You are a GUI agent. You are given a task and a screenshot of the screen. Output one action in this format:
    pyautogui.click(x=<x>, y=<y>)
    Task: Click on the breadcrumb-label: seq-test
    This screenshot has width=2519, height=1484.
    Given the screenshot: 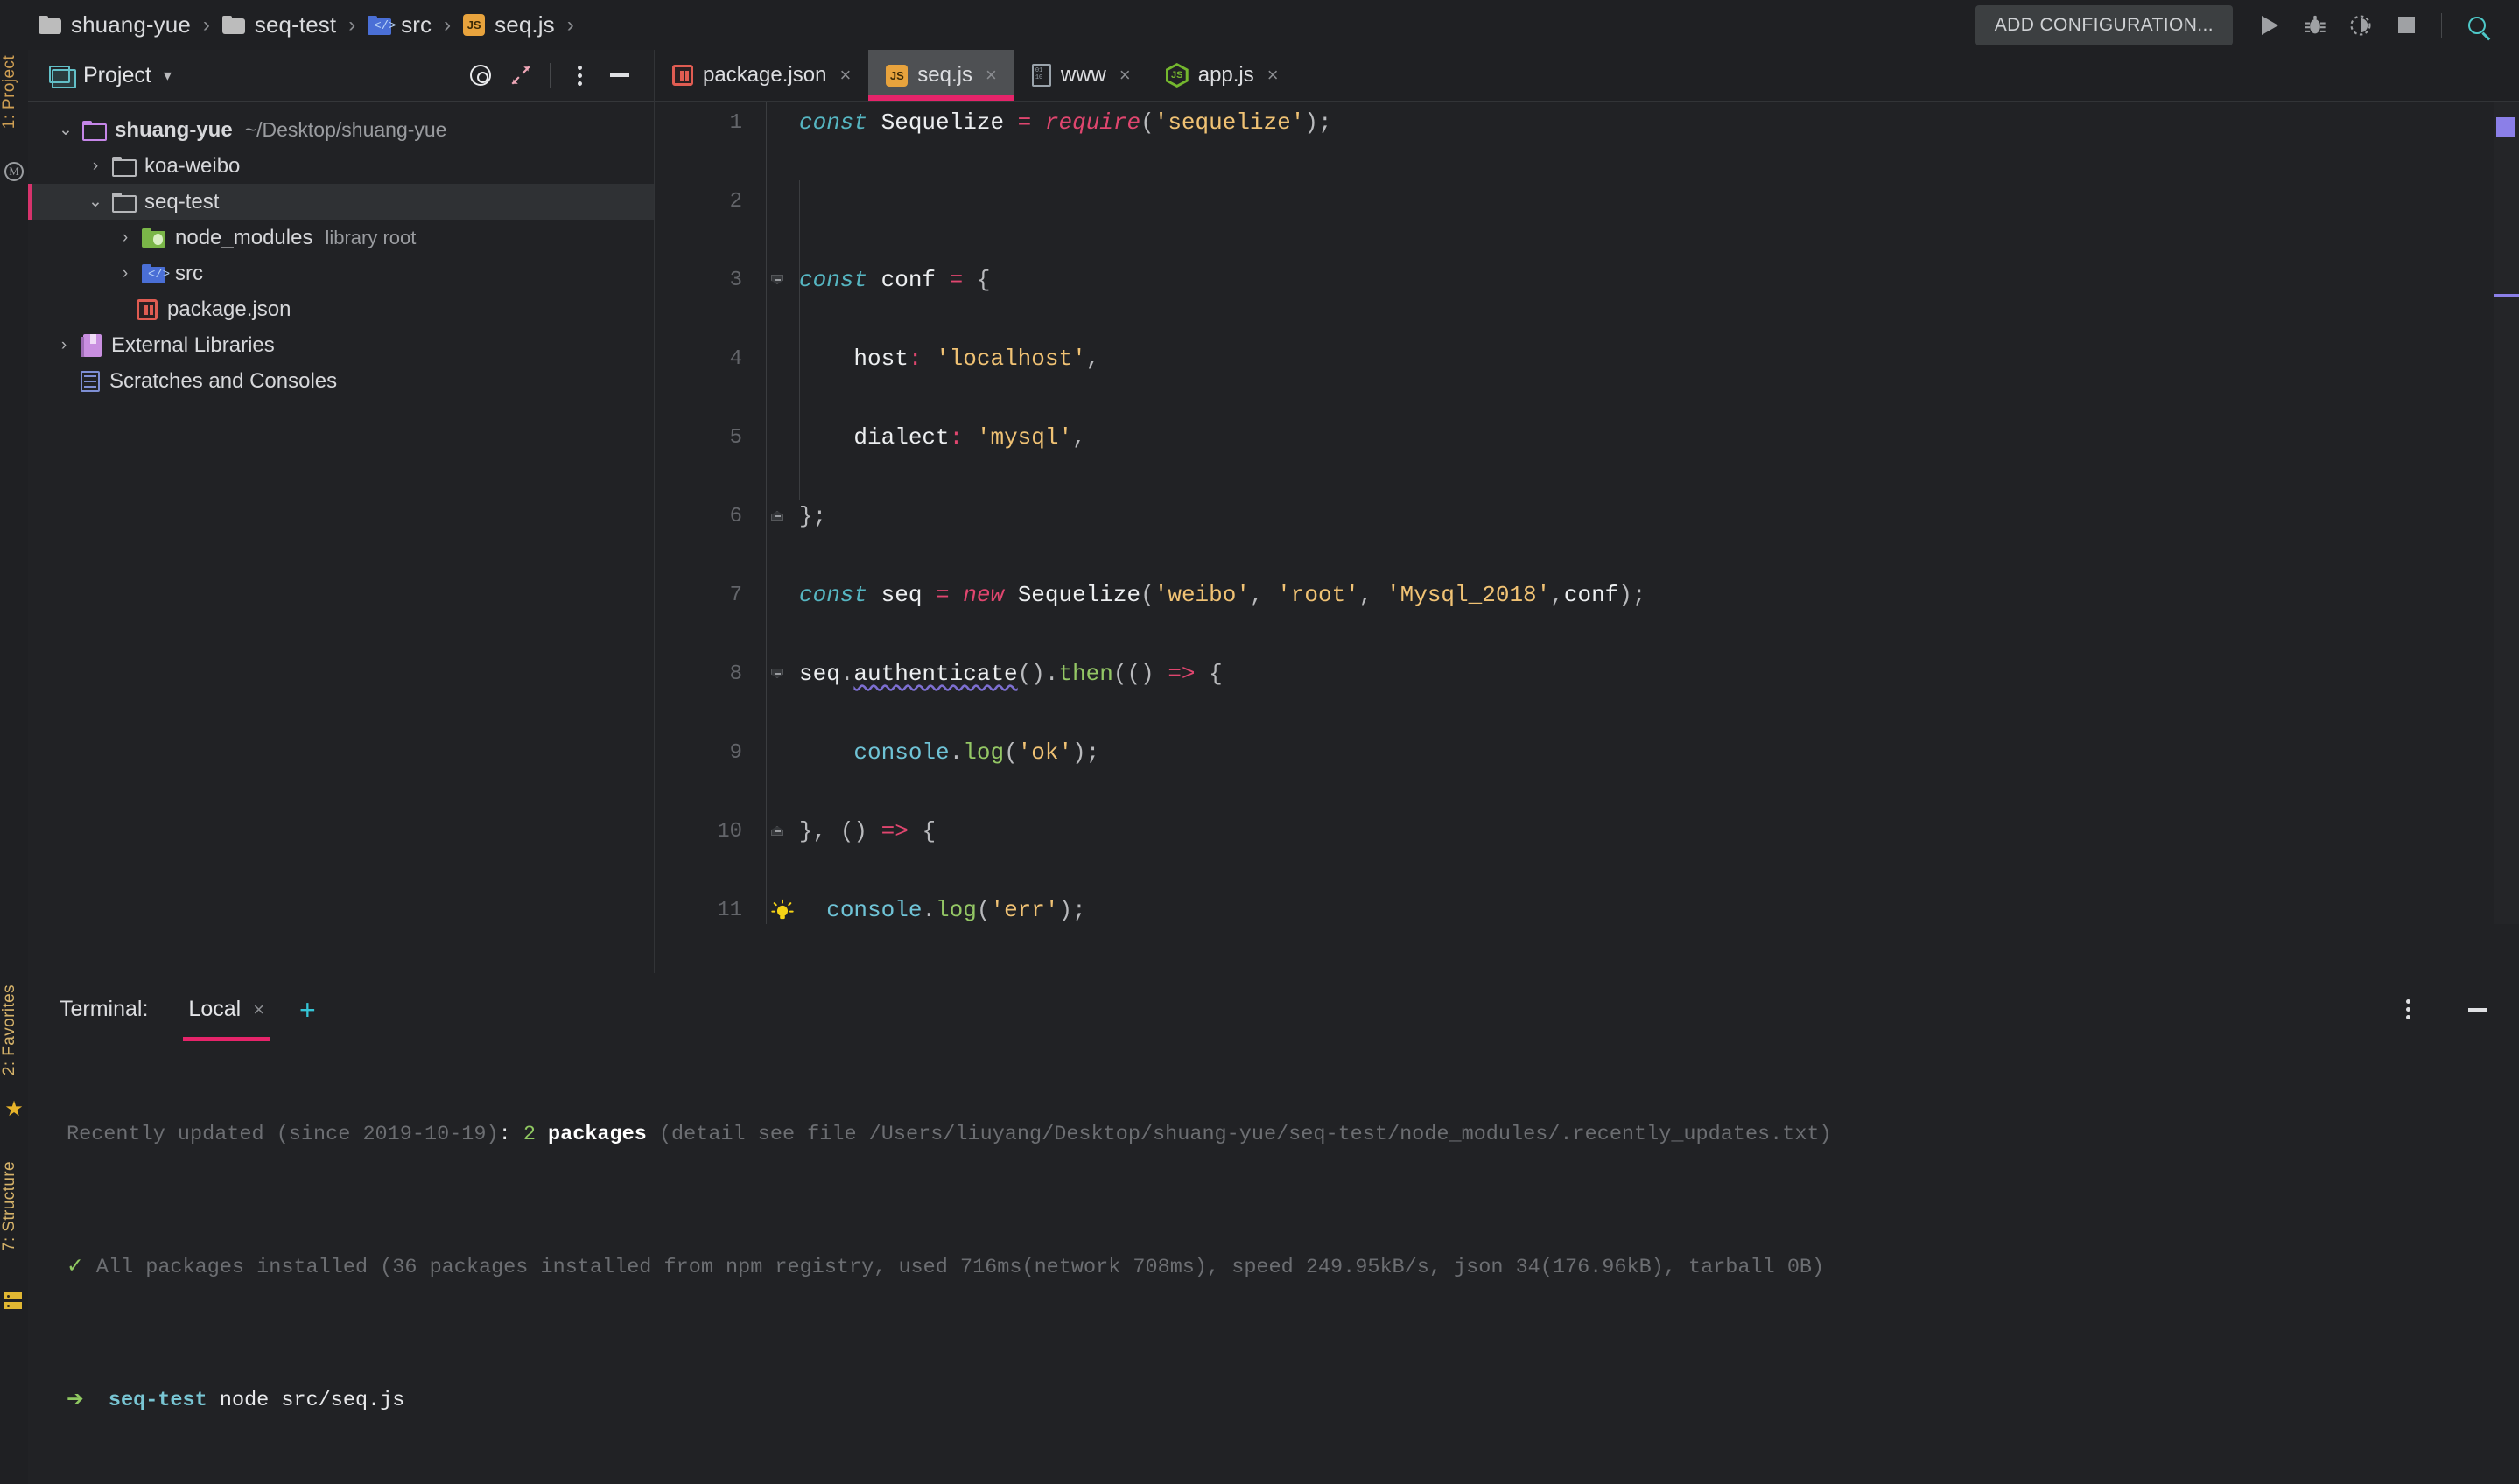 What is the action you would take?
    pyautogui.click(x=295, y=24)
    